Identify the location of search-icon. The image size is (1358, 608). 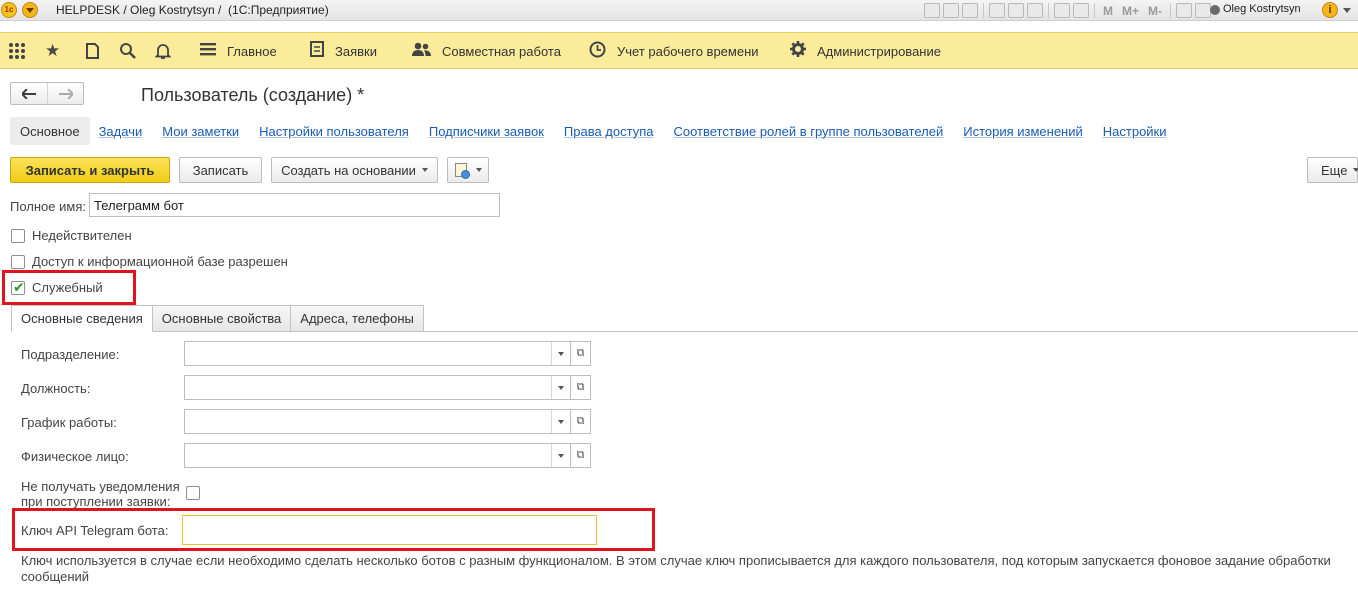
(127, 52).